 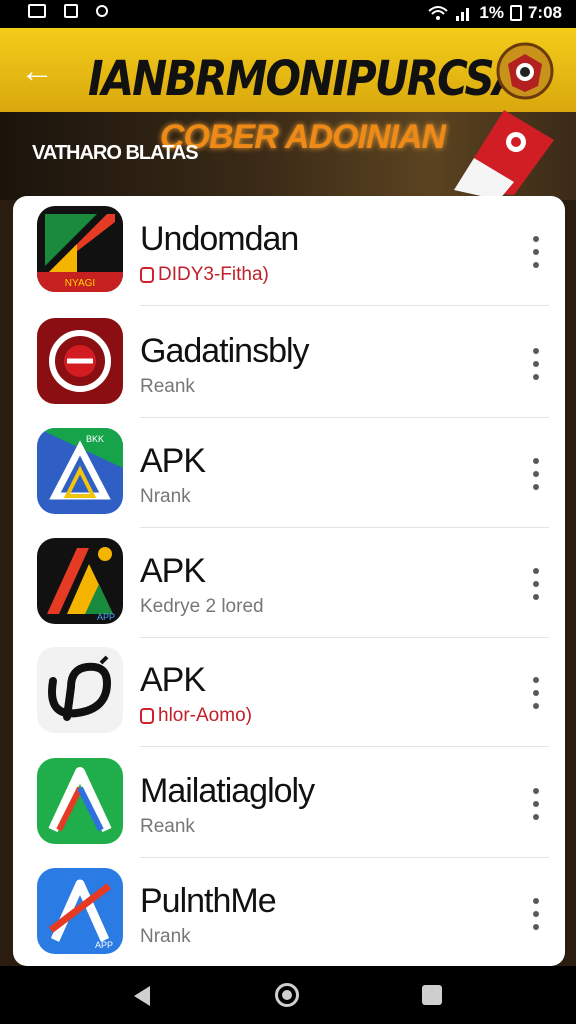 I want to click on flag-icon, so click(x=504, y=155).